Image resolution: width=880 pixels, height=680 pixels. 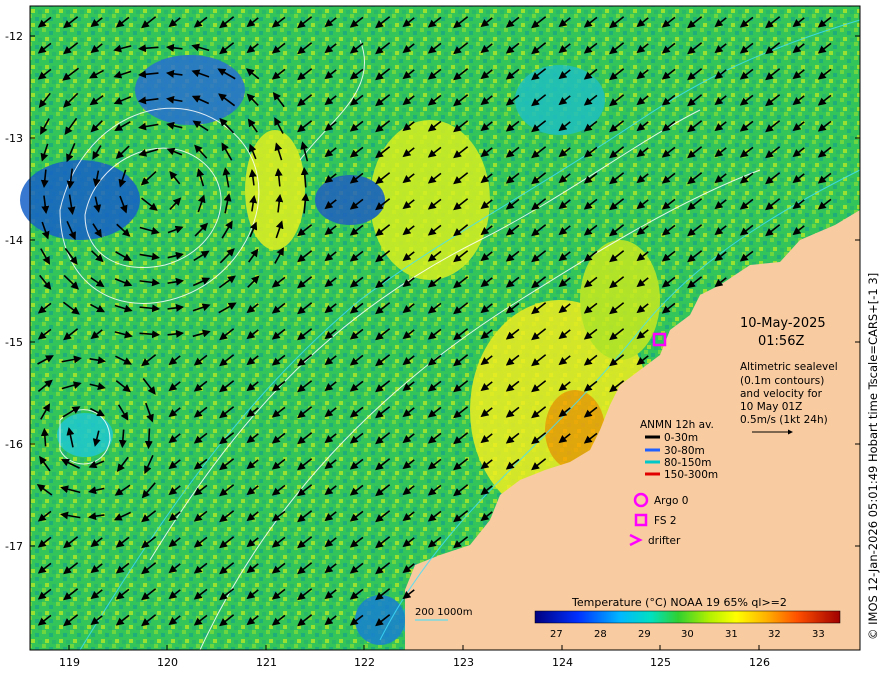 I want to click on description-line: 0.5m/s (1kt 24h), so click(x=784, y=420).